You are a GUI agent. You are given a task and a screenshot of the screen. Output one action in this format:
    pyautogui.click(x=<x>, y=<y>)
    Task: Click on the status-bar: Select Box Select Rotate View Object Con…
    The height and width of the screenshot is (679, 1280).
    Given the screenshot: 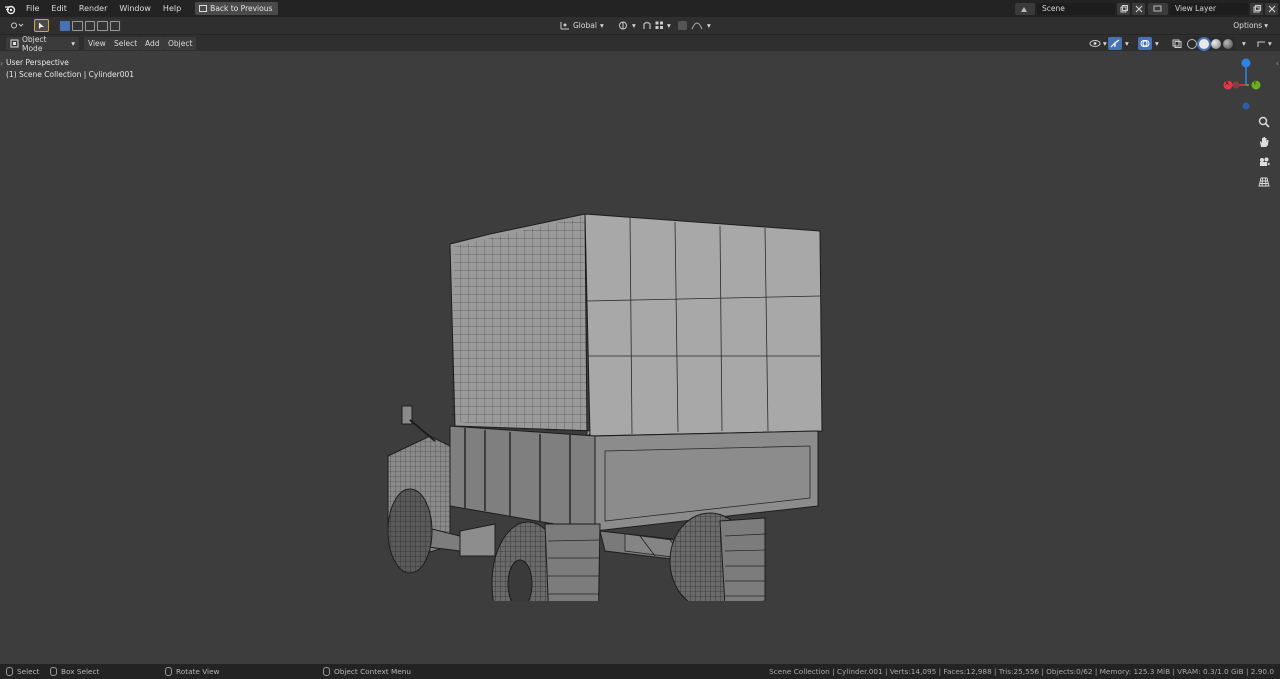 What is the action you would take?
    pyautogui.click(x=640, y=671)
    